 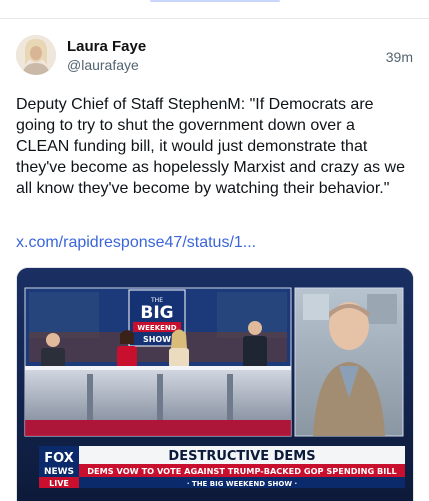 I want to click on top-divider, so click(x=214, y=18).